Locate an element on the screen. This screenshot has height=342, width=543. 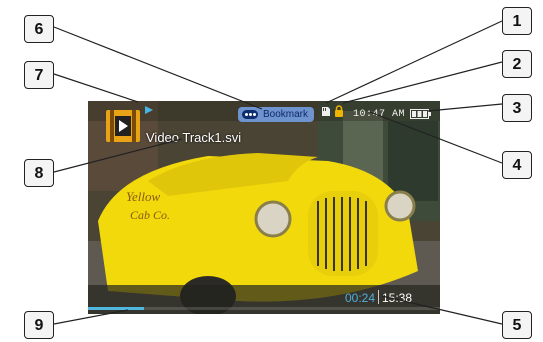
svg-text: Yellow is located at coordinates (143, 196).